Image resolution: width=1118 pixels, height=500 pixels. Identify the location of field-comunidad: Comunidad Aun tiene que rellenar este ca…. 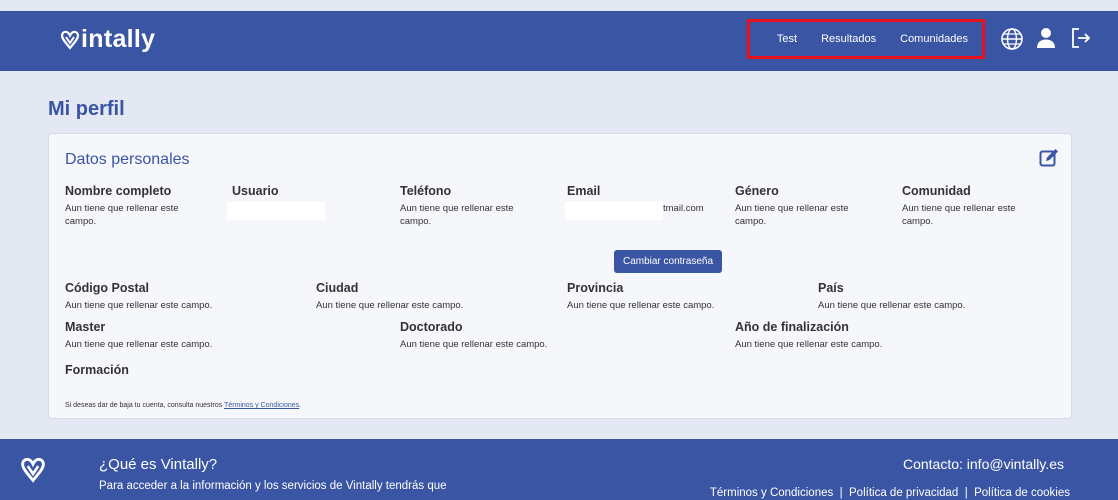
(972, 206).